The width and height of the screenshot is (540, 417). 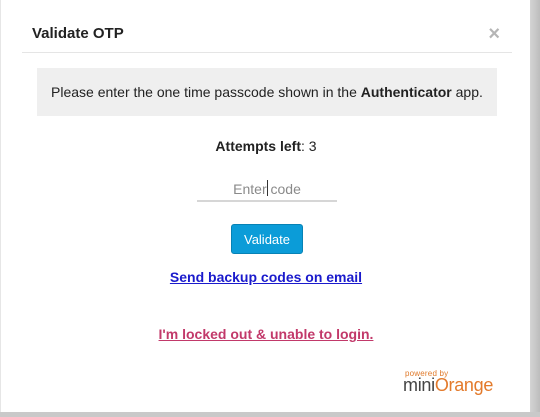 I want to click on miniorange-logo: powered by miniOrange, so click(x=449, y=384).